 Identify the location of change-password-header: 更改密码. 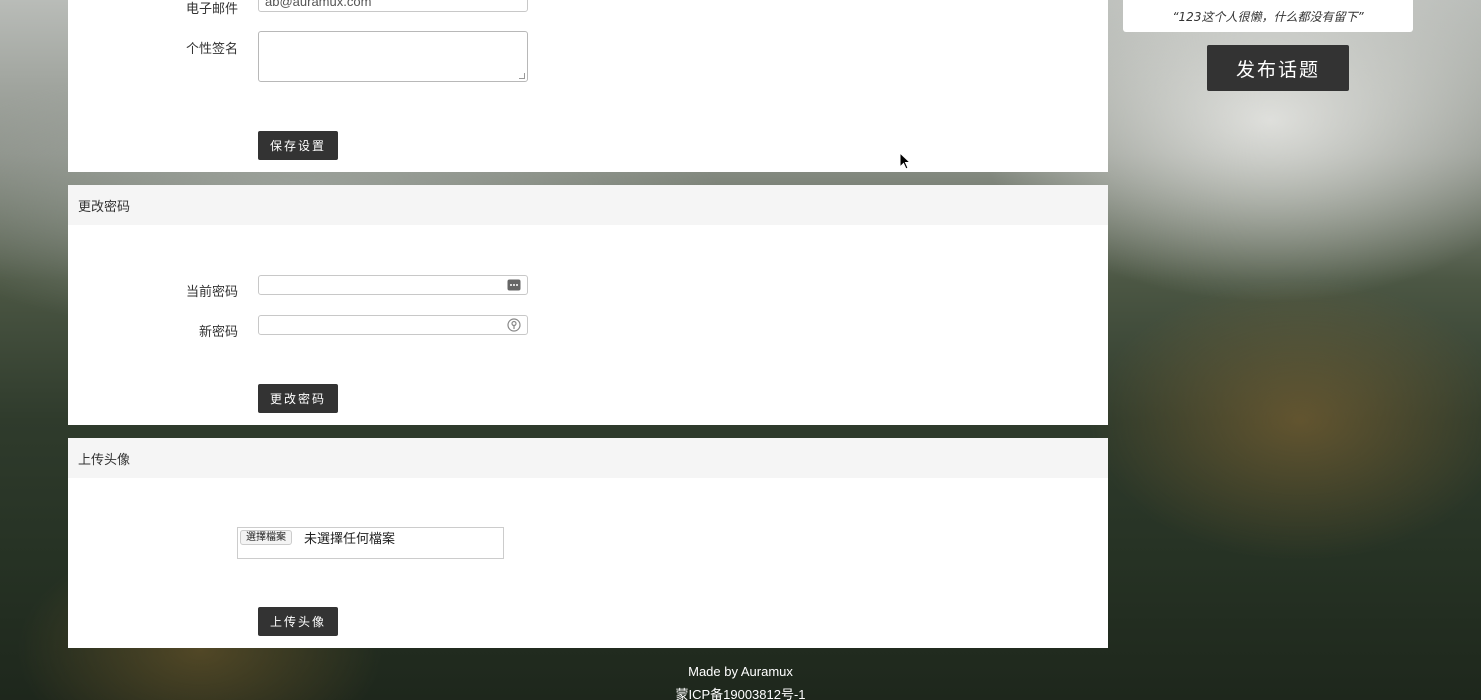
(588, 205).